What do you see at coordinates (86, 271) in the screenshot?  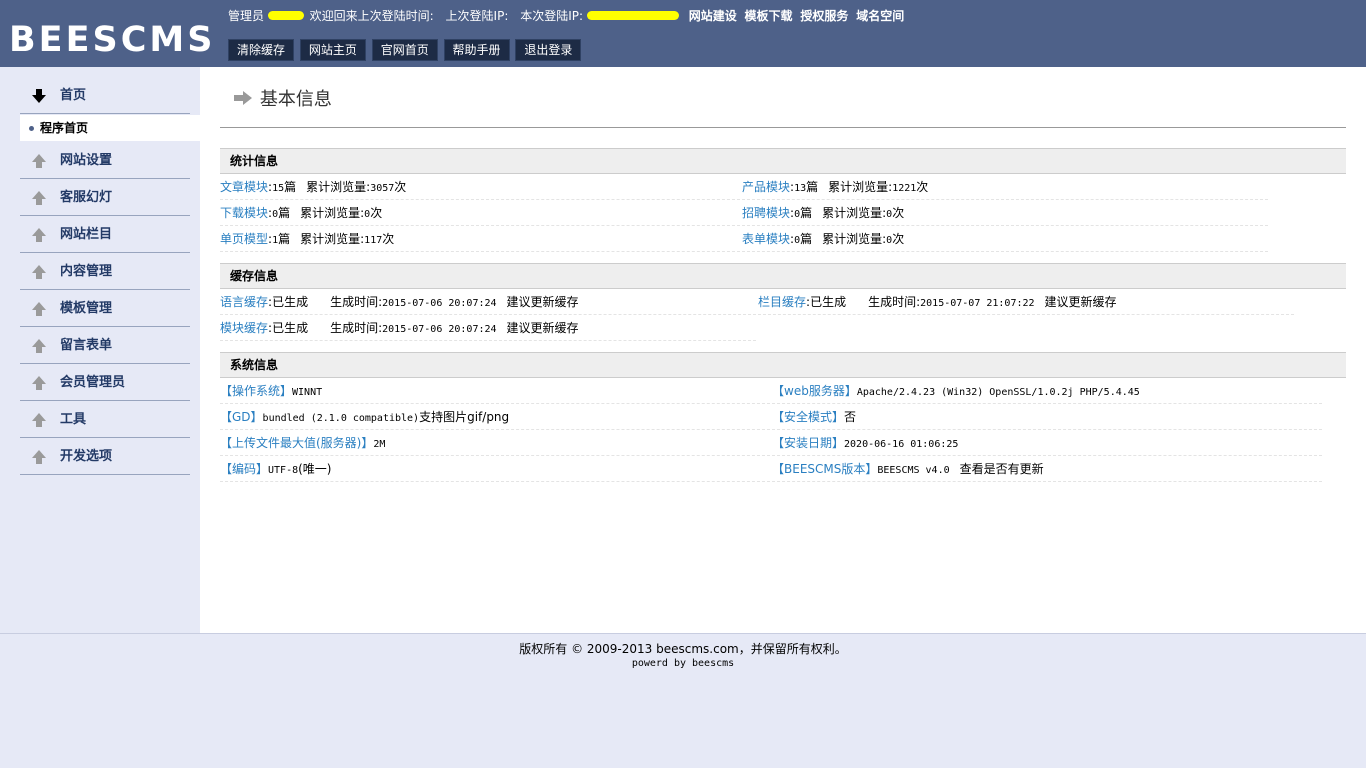 I see `sidebar-item-label: 内容管理` at bounding box center [86, 271].